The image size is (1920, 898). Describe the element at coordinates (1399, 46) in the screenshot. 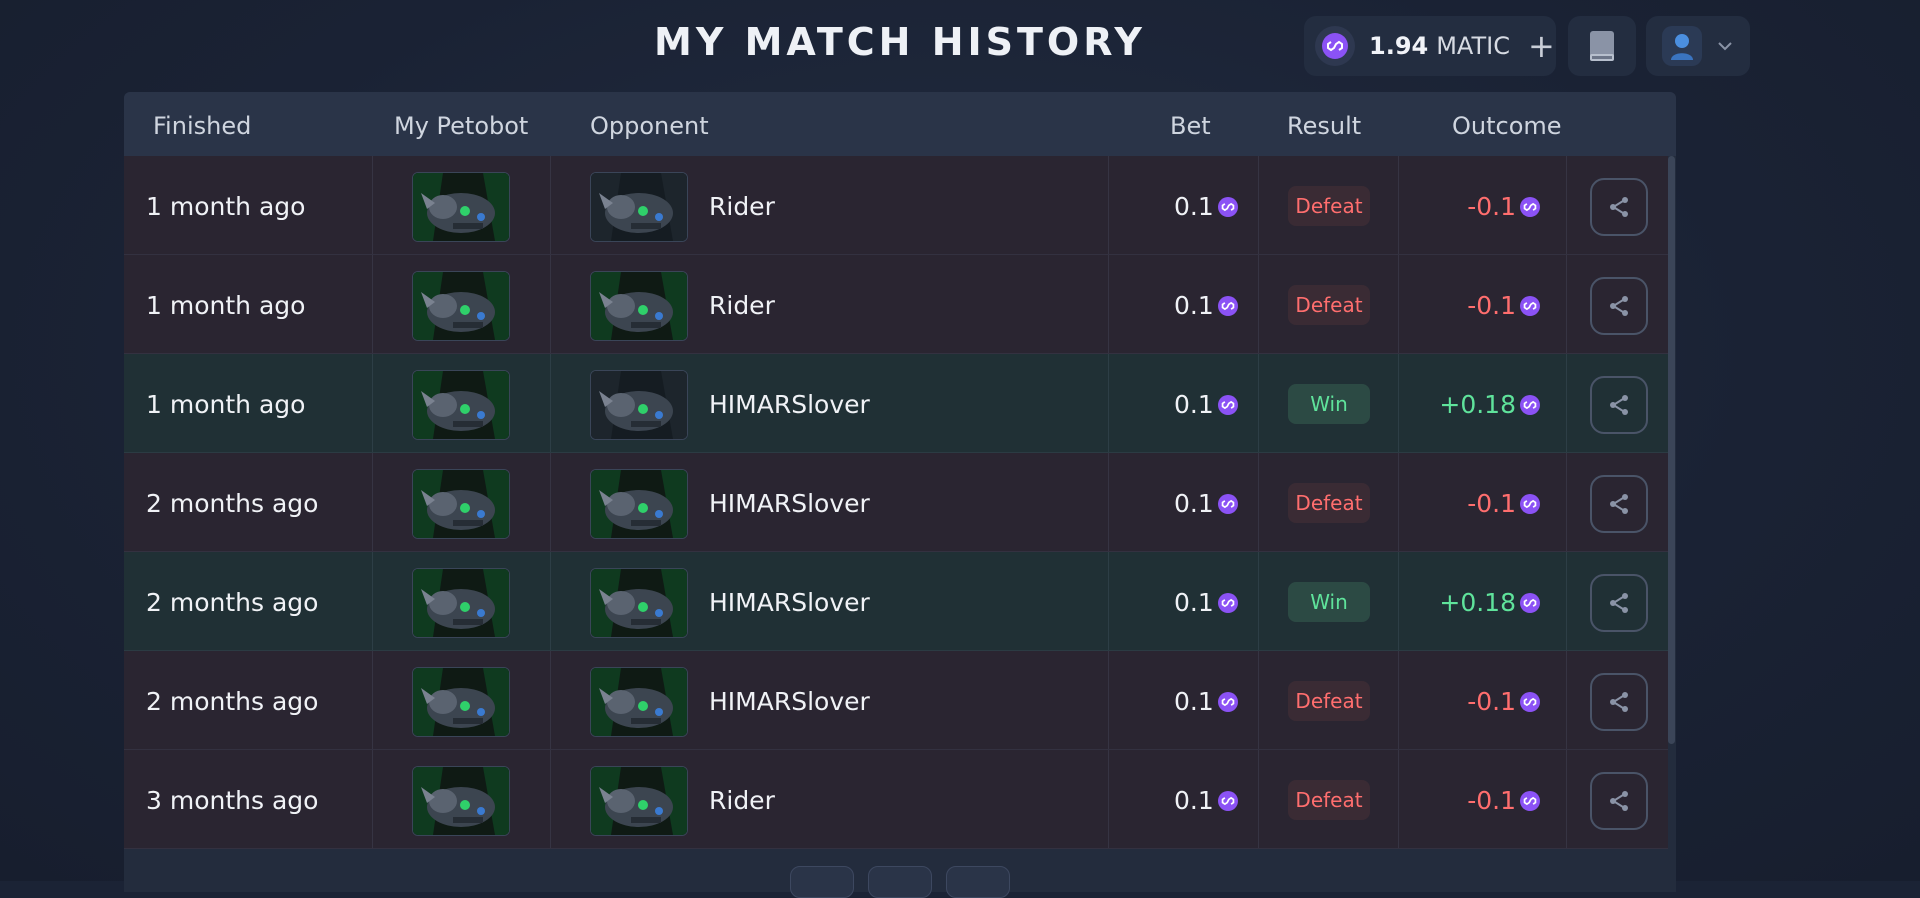

I see `wallet-amount: 1.94` at that location.